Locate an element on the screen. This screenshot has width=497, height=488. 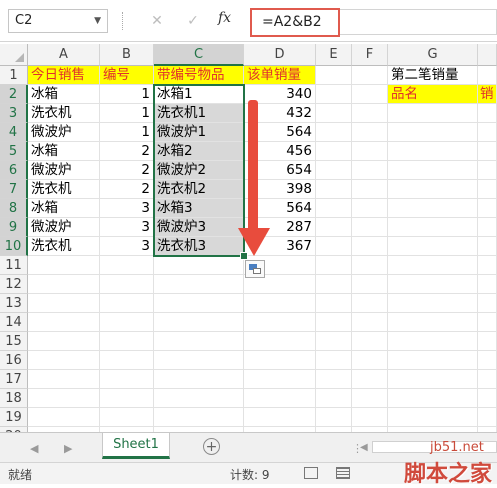
scroll-right-icon: ▶ is located at coordinates (68, 448).